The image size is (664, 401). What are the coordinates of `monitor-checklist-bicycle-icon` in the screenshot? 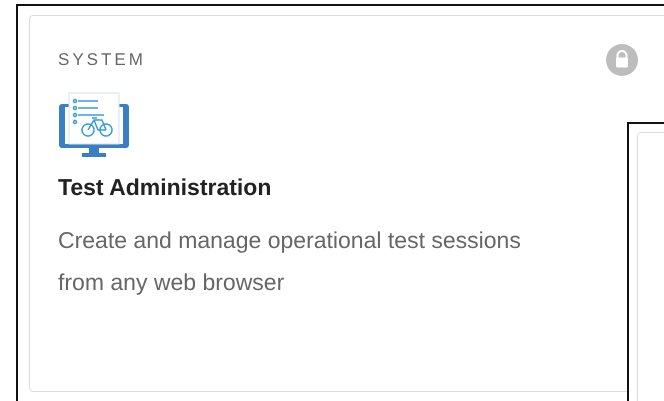 It's located at (94, 126).